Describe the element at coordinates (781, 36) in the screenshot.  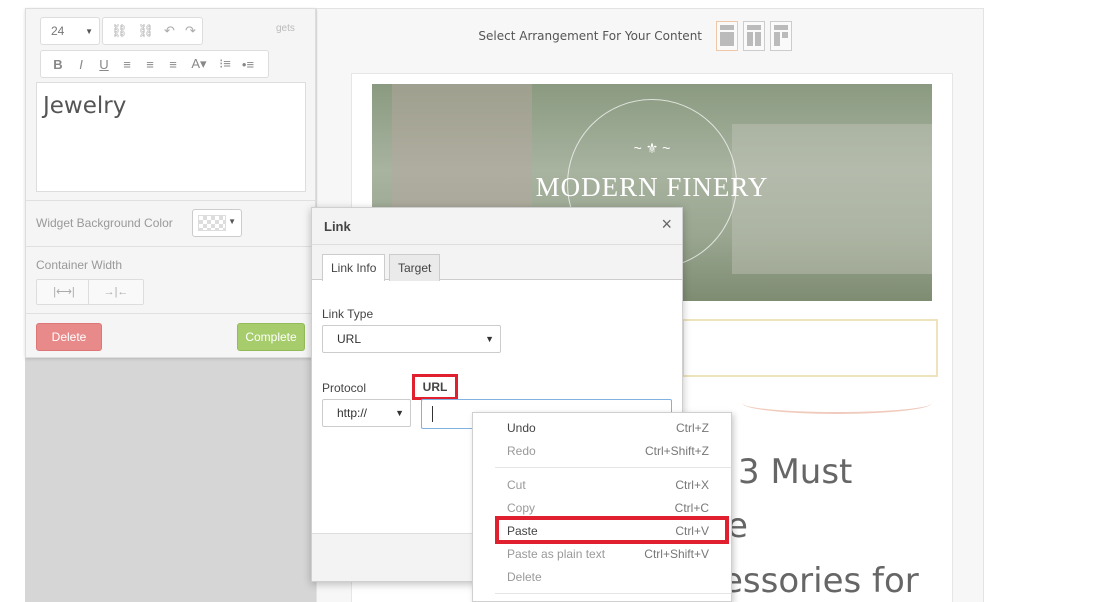
I see `layout-sidebar-button` at that location.